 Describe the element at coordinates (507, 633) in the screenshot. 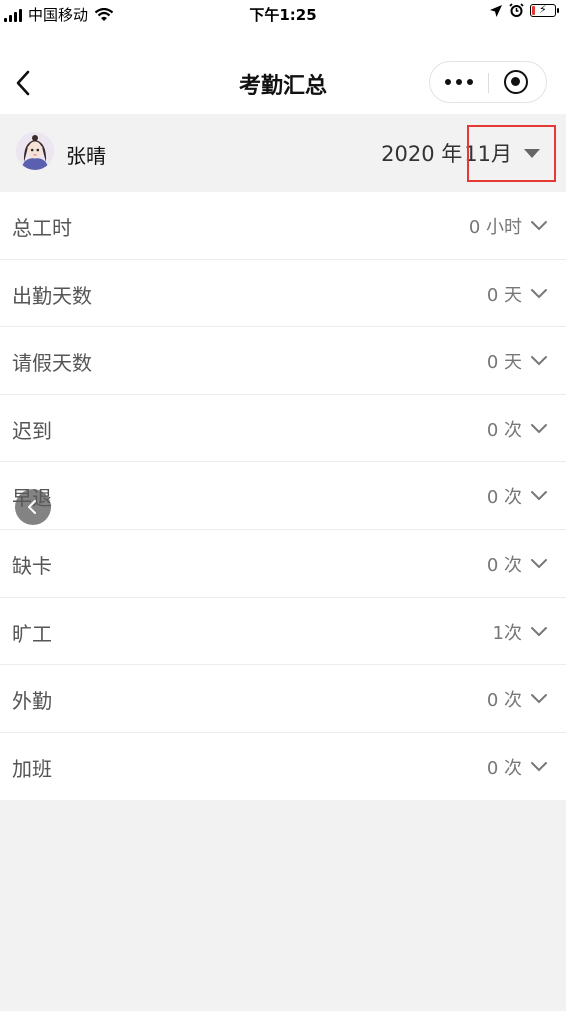

I see `row-value: 1次` at that location.